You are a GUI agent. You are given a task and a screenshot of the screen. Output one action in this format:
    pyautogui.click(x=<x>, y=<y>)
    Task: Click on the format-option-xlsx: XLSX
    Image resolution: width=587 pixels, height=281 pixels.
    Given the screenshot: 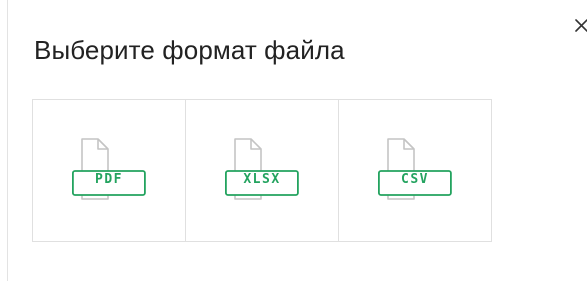 What is the action you would take?
    pyautogui.click(x=262, y=170)
    